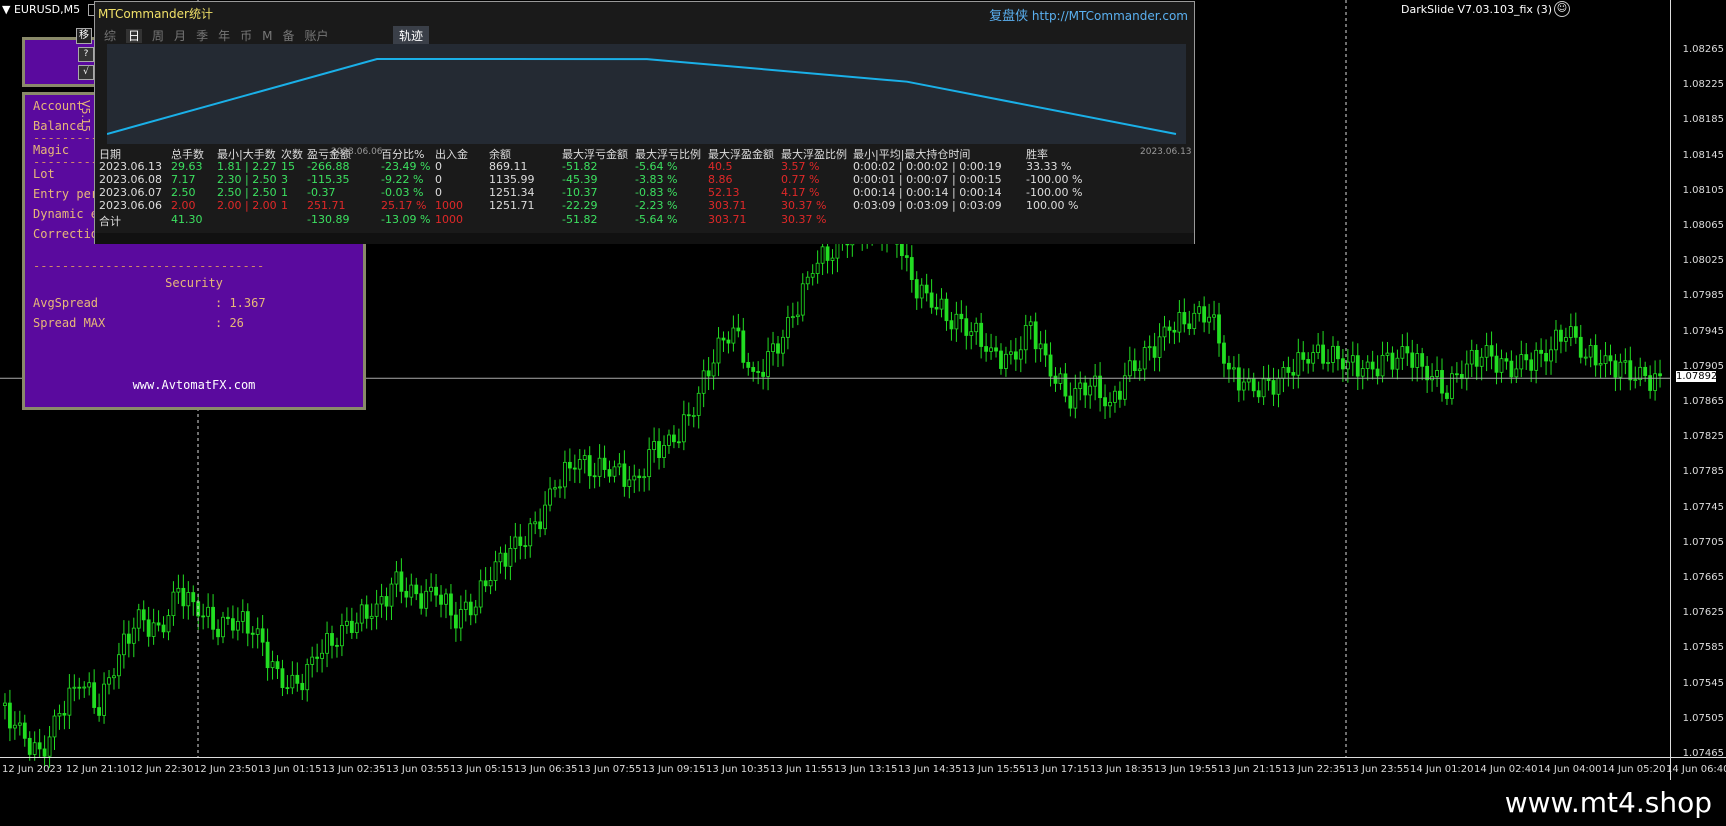  Describe the element at coordinates (1049, 166) in the screenshot. I see `table-cell: 33.33 %` at that location.